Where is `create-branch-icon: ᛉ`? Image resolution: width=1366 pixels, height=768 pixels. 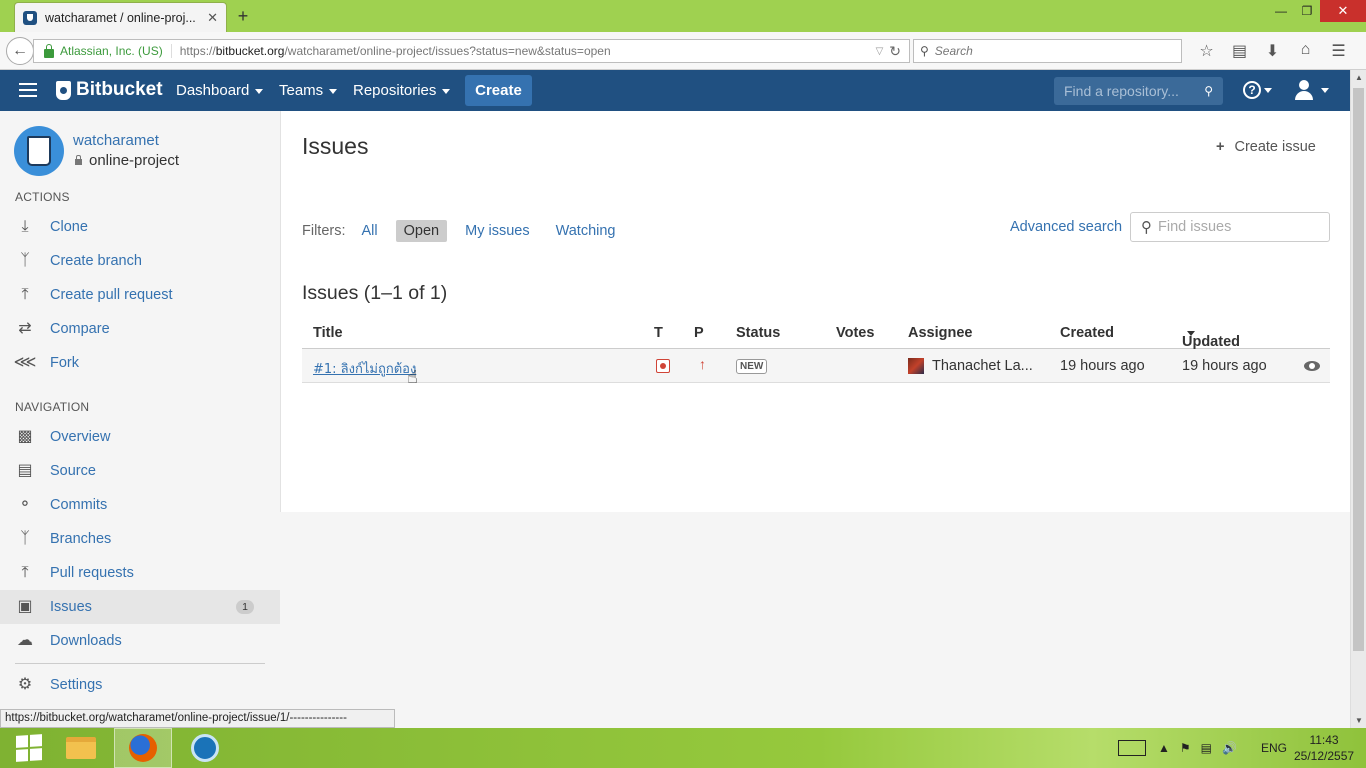
create-branch-icon: ᛉ is located at coordinates (25, 260).